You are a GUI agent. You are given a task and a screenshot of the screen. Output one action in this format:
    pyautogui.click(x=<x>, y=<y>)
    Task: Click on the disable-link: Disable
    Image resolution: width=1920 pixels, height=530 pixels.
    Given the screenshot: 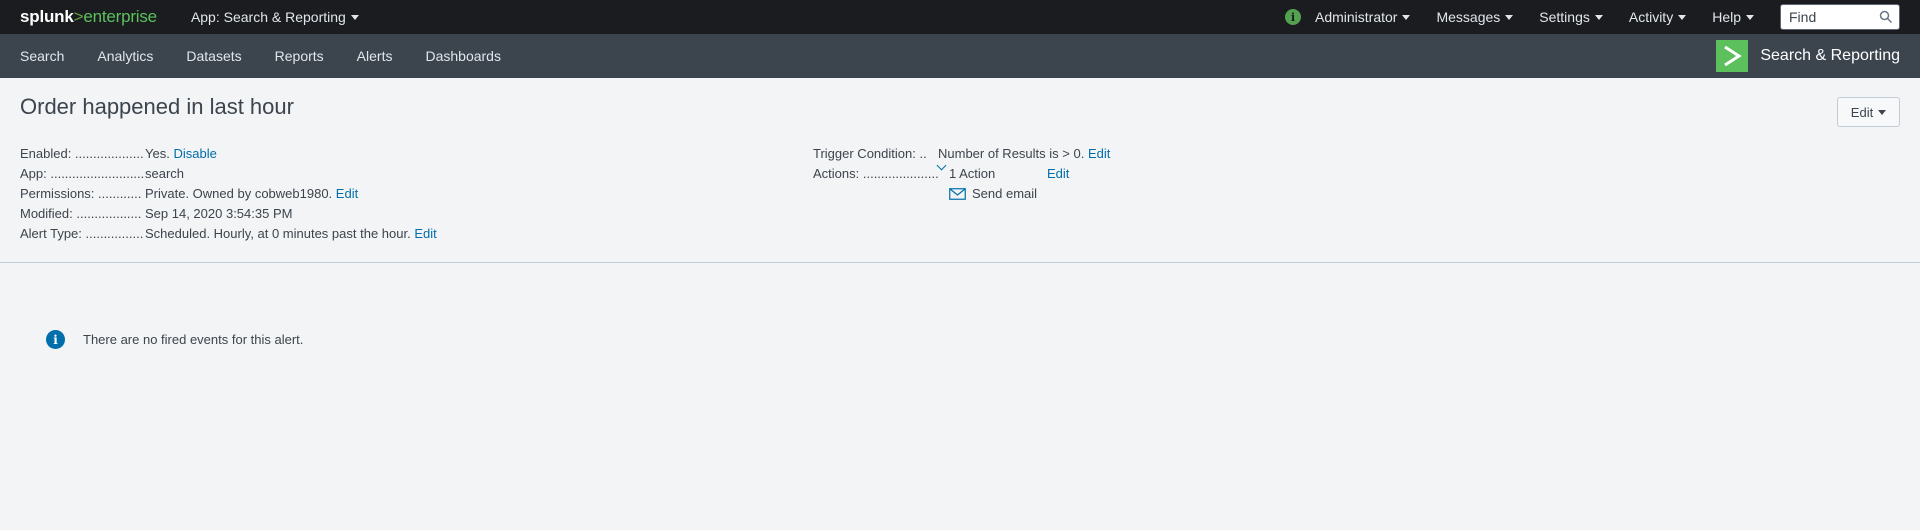 What is the action you would take?
    pyautogui.click(x=194, y=154)
    